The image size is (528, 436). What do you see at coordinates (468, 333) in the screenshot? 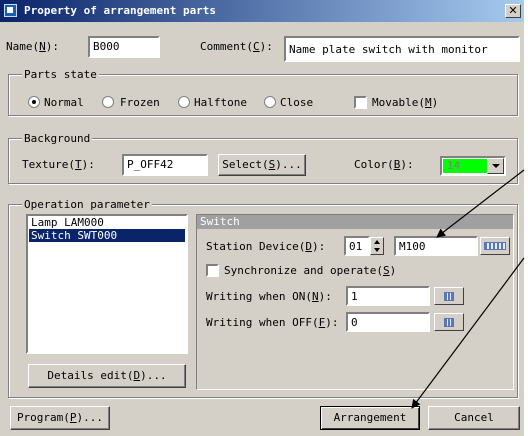
I see `arrow-to-arrangement-button` at bounding box center [468, 333].